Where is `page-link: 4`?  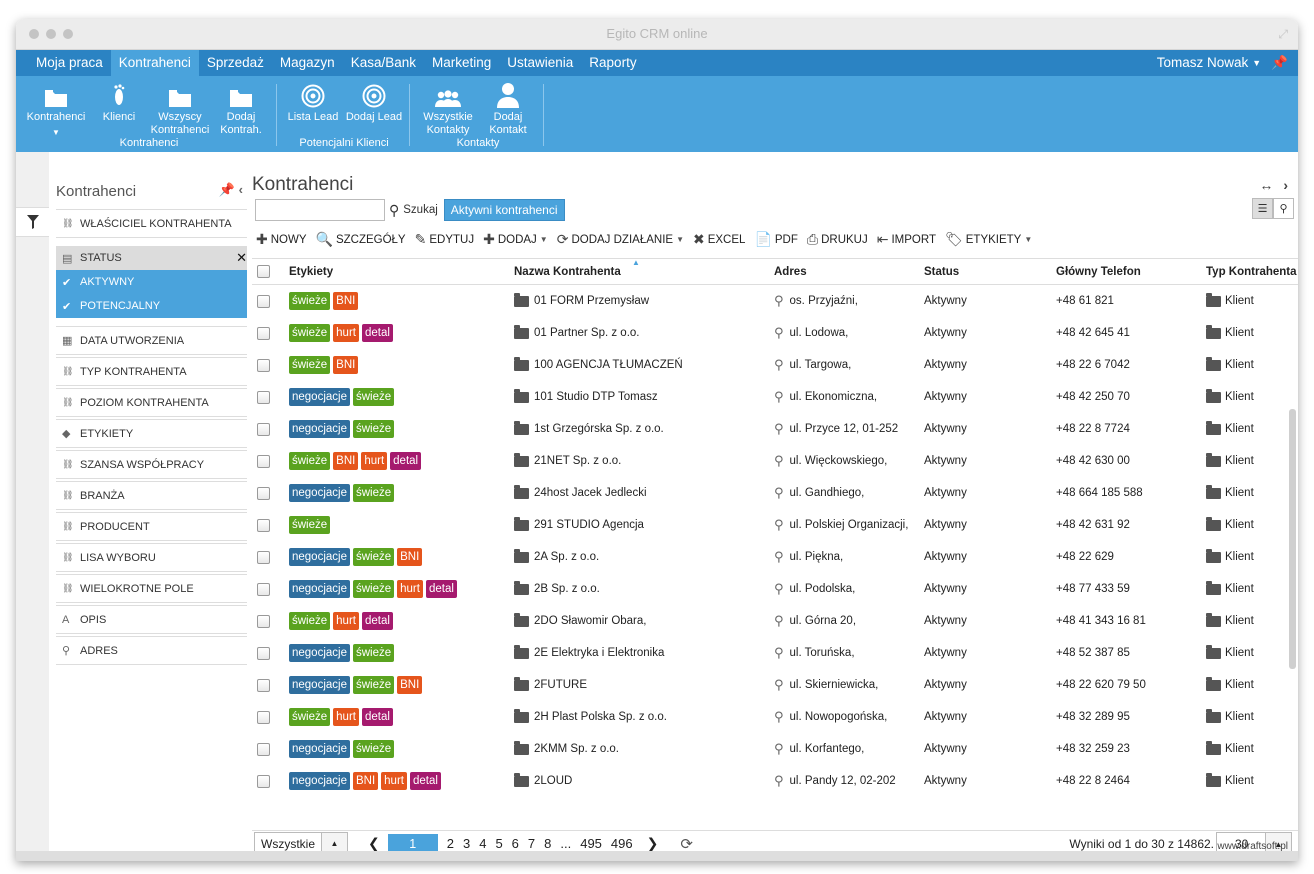 page-link: 4 is located at coordinates (482, 843).